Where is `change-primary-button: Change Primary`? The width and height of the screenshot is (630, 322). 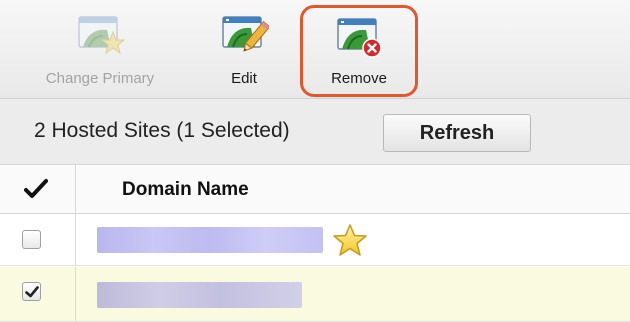 change-primary-button: Change Primary is located at coordinates (100, 51).